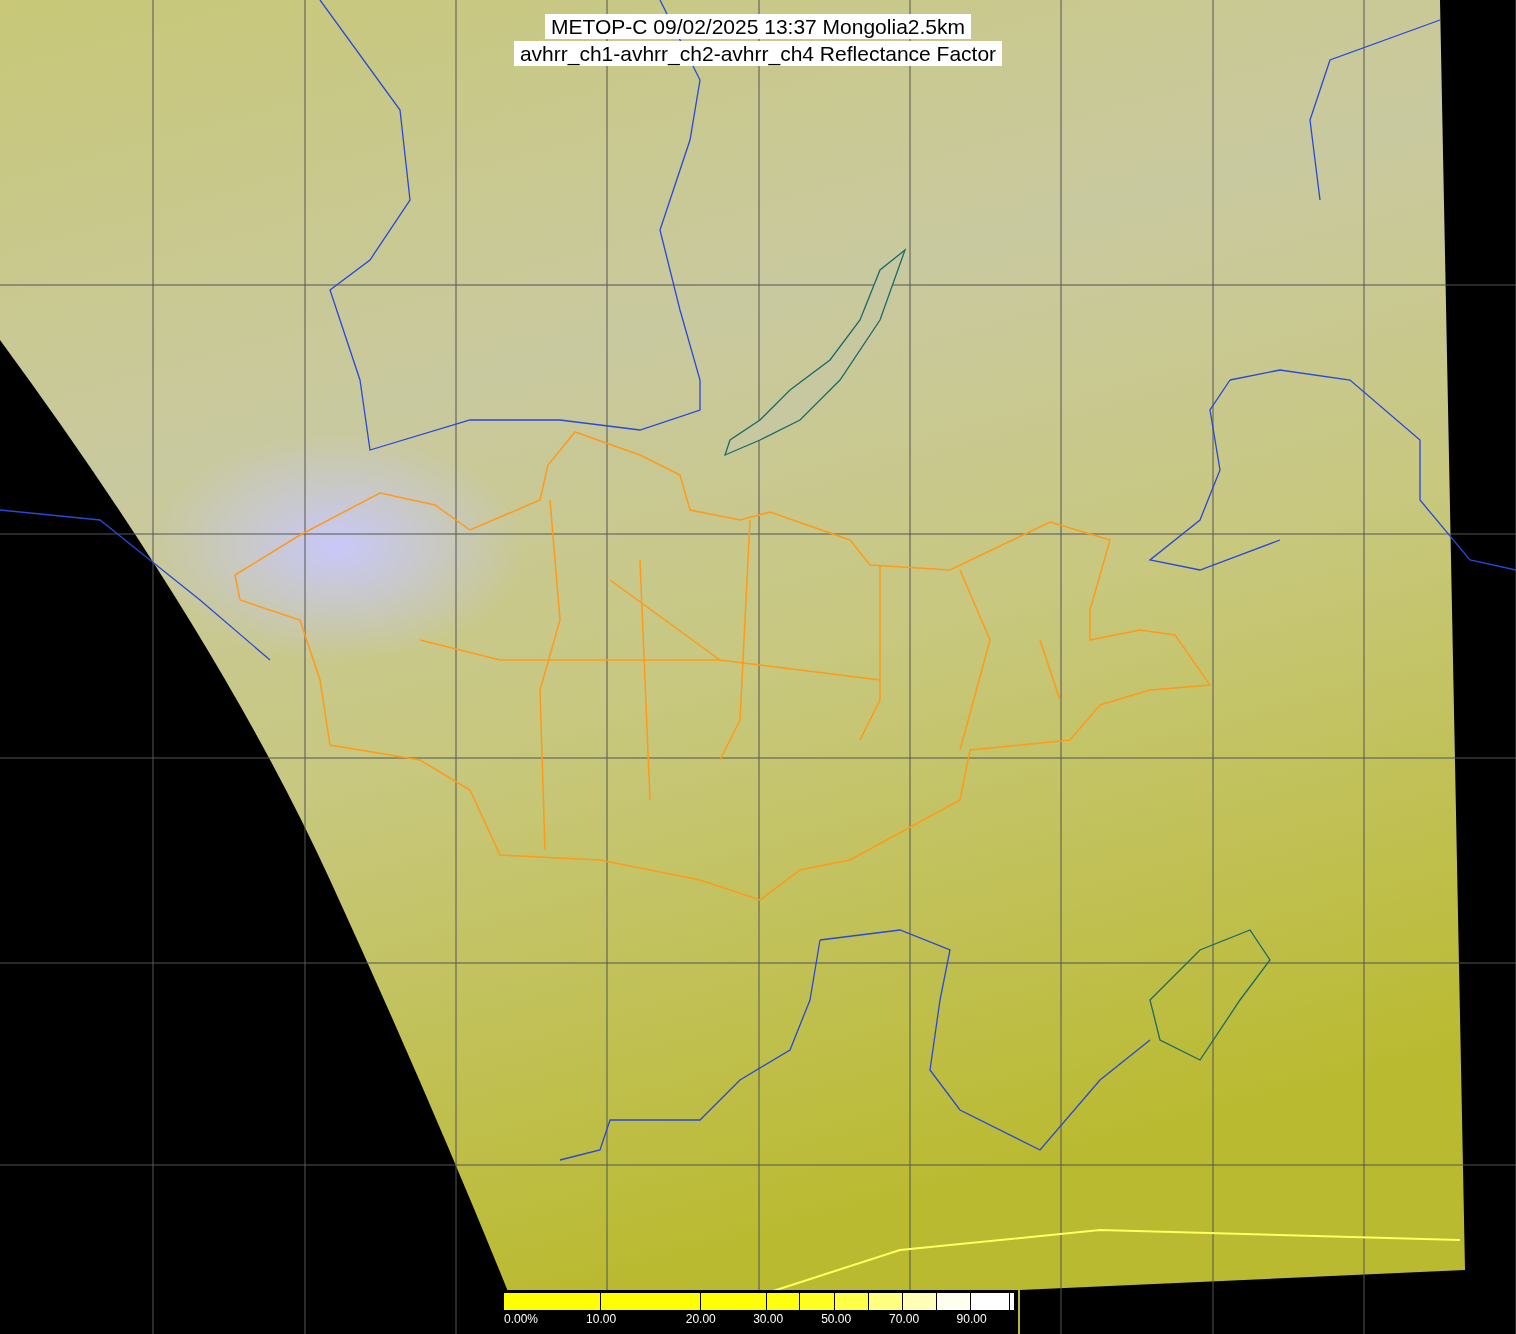 The height and width of the screenshot is (1334, 1516). Describe the element at coordinates (601, 1319) in the screenshot. I see `colorbar-label: 10.00` at that location.